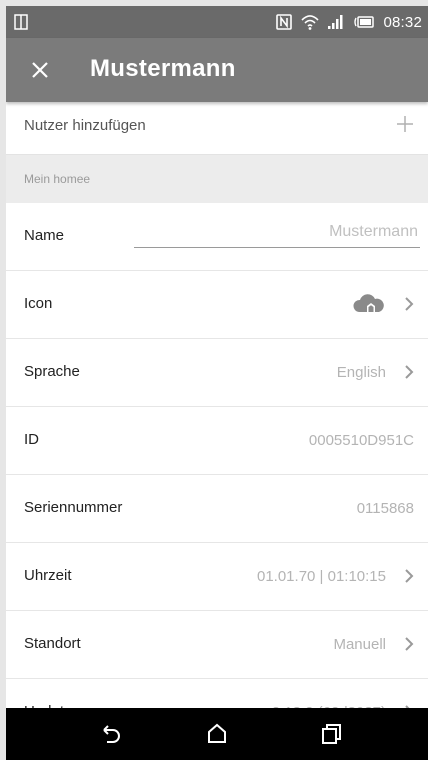  I want to click on section-header: Mein homee, so click(217, 179).